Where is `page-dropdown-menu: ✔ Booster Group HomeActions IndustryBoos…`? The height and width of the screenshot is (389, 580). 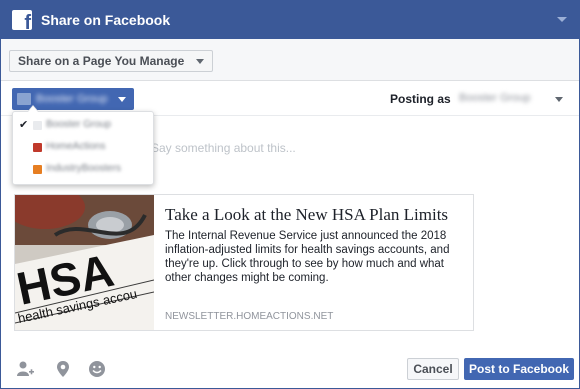 page-dropdown-menu: ✔ Booster Group HomeActions IndustryBoos… is located at coordinates (83, 145).